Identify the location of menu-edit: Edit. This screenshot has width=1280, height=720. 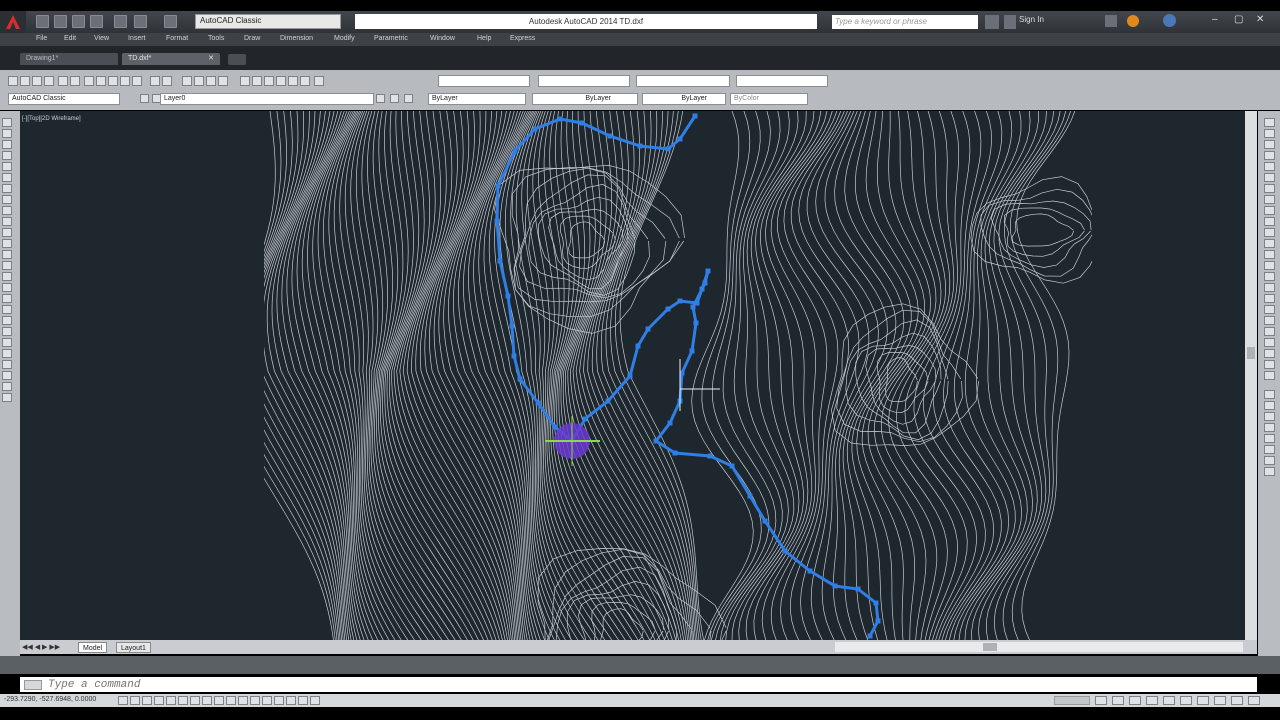
(70, 38).